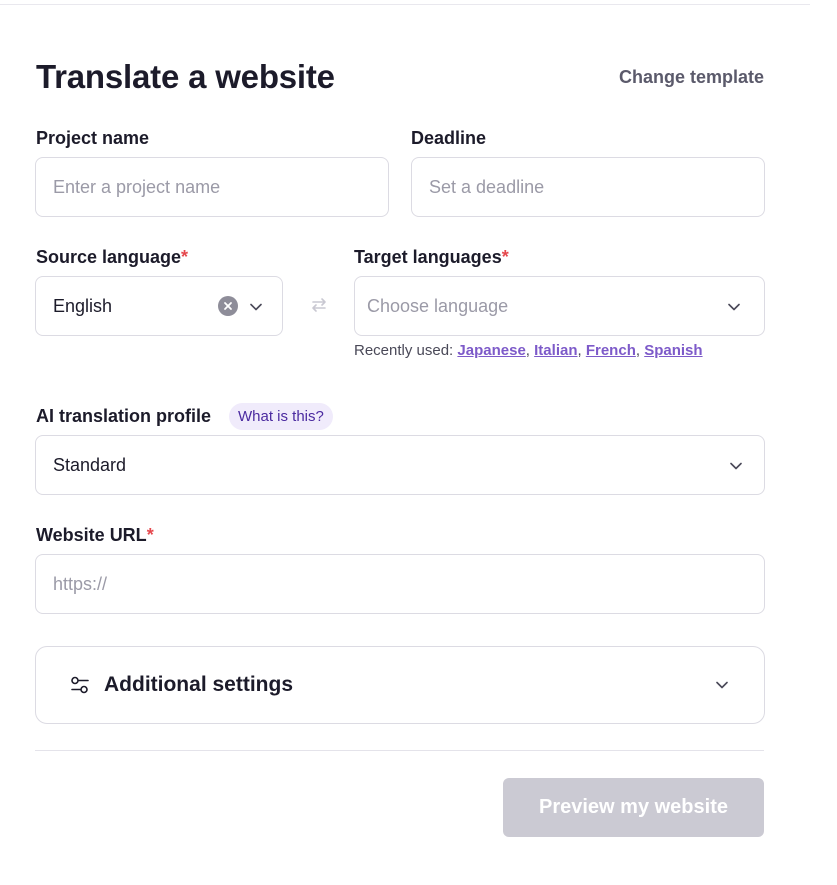 This screenshot has height=885, width=837. Describe the element at coordinates (559, 306) in the screenshot. I see `target-languages-select: Choose language` at that location.